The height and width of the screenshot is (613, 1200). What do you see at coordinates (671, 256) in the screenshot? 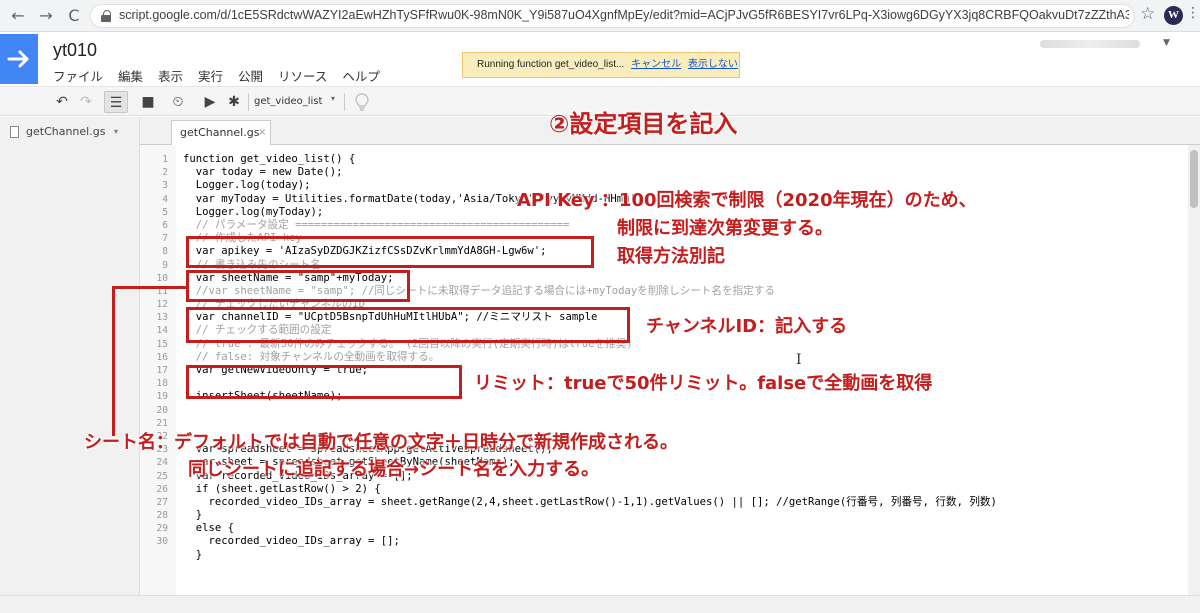
I see `apikey-note-line3: 取得方法別記` at bounding box center [671, 256].